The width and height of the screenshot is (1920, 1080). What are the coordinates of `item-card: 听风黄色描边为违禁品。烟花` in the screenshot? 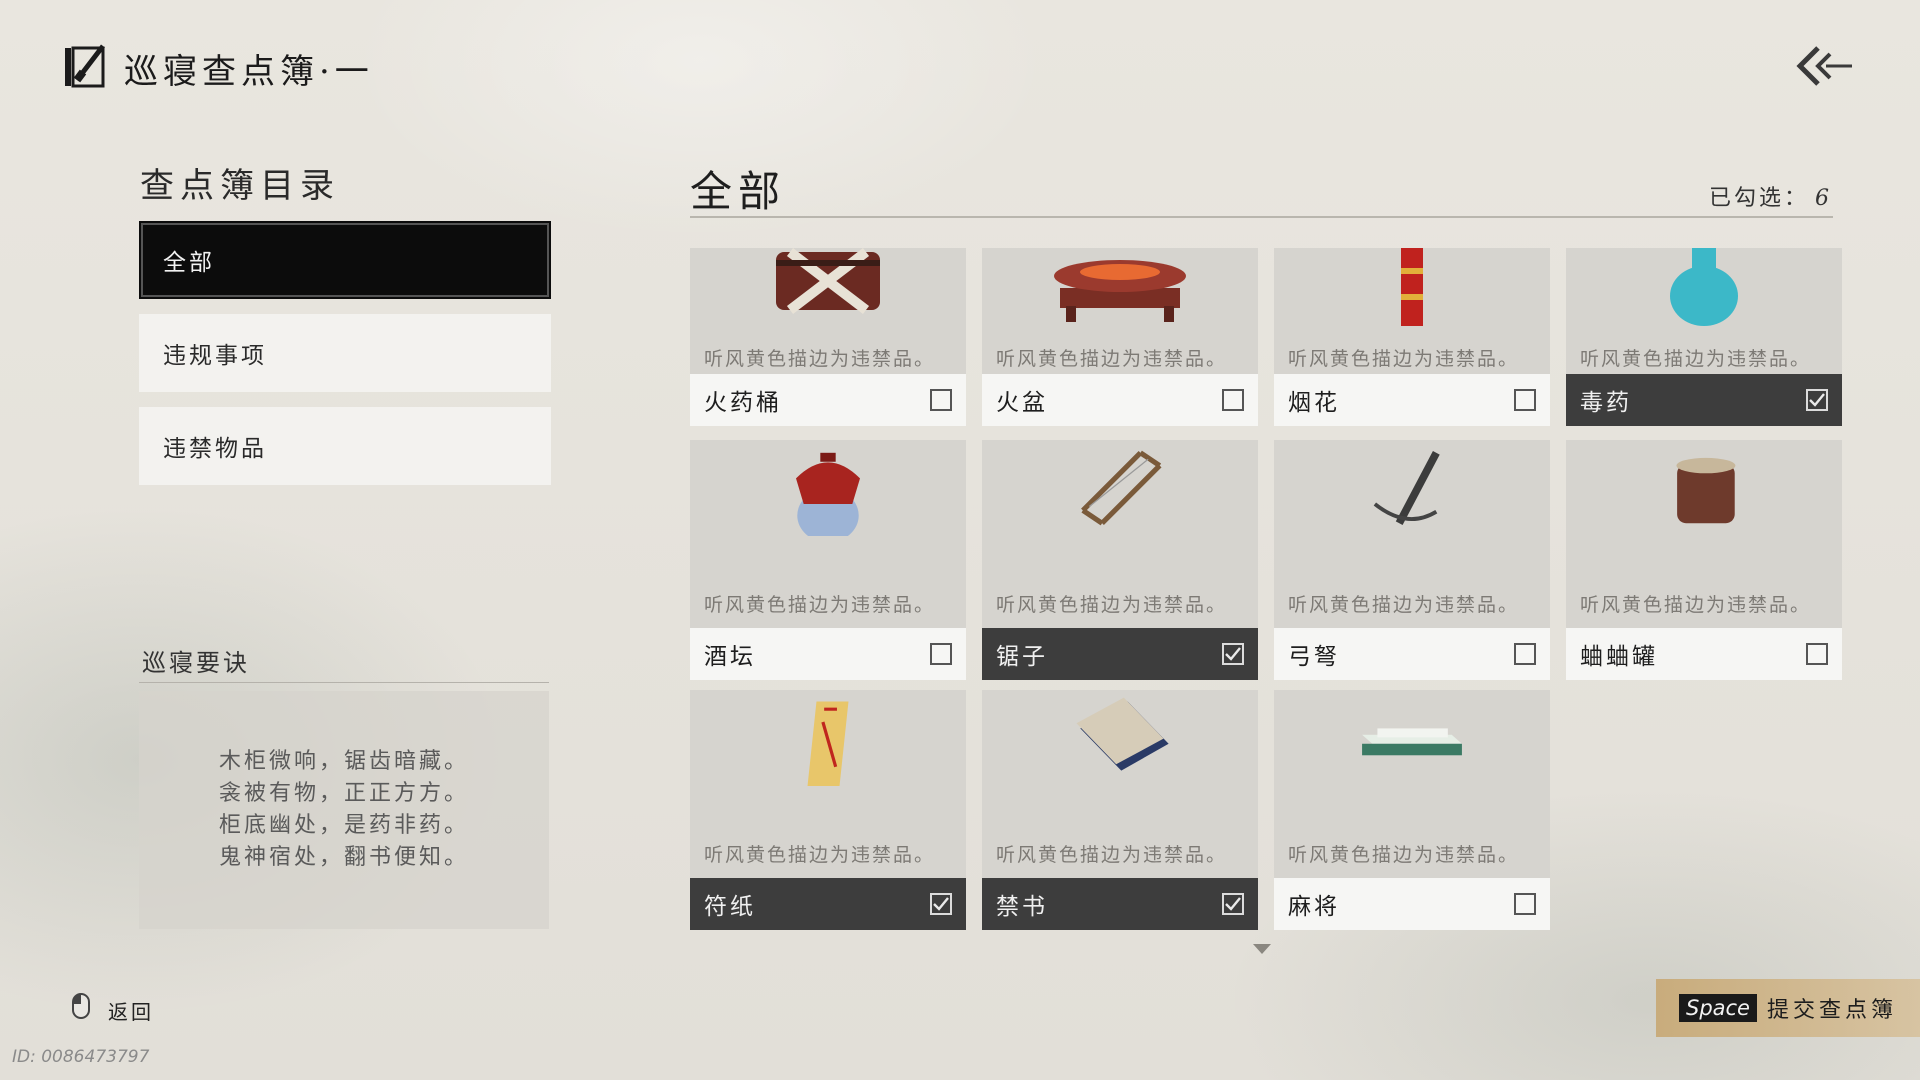 It's located at (1412, 337).